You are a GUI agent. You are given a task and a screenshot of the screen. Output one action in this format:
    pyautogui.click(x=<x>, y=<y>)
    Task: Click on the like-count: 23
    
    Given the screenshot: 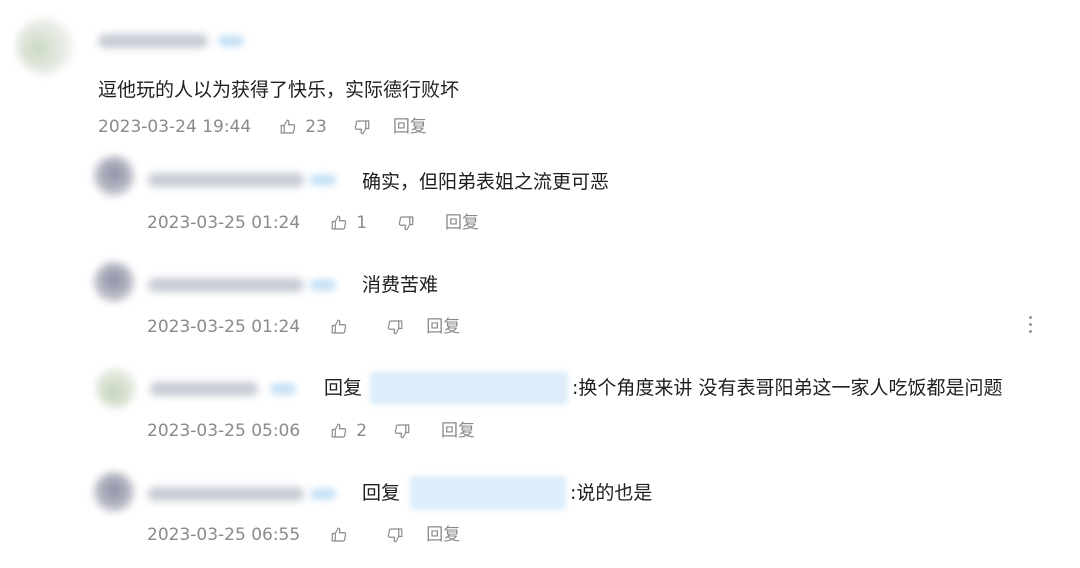 What is the action you would take?
    pyautogui.click(x=316, y=127)
    